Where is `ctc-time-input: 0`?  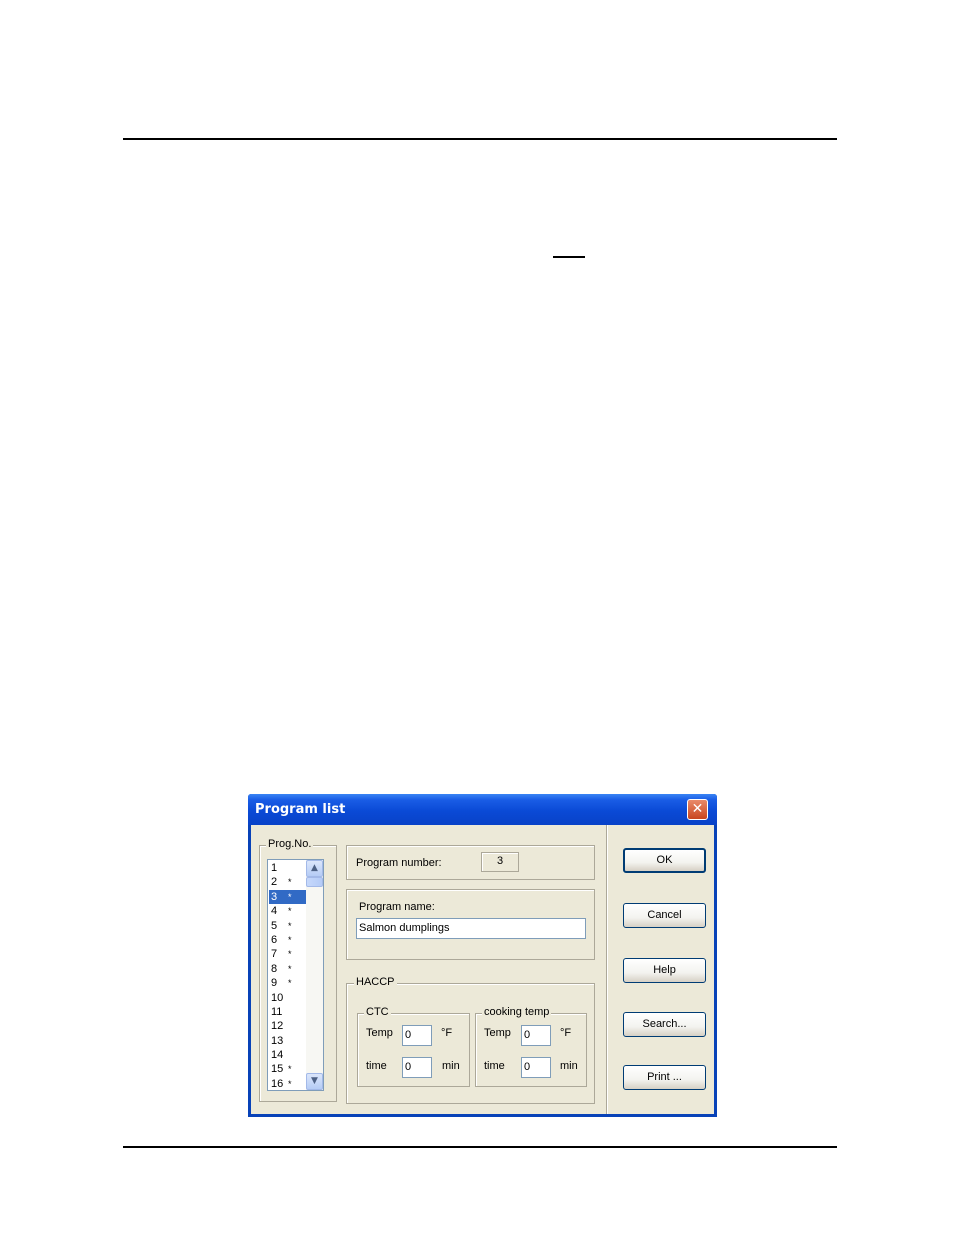
ctc-time-input: 0 is located at coordinates (417, 1067).